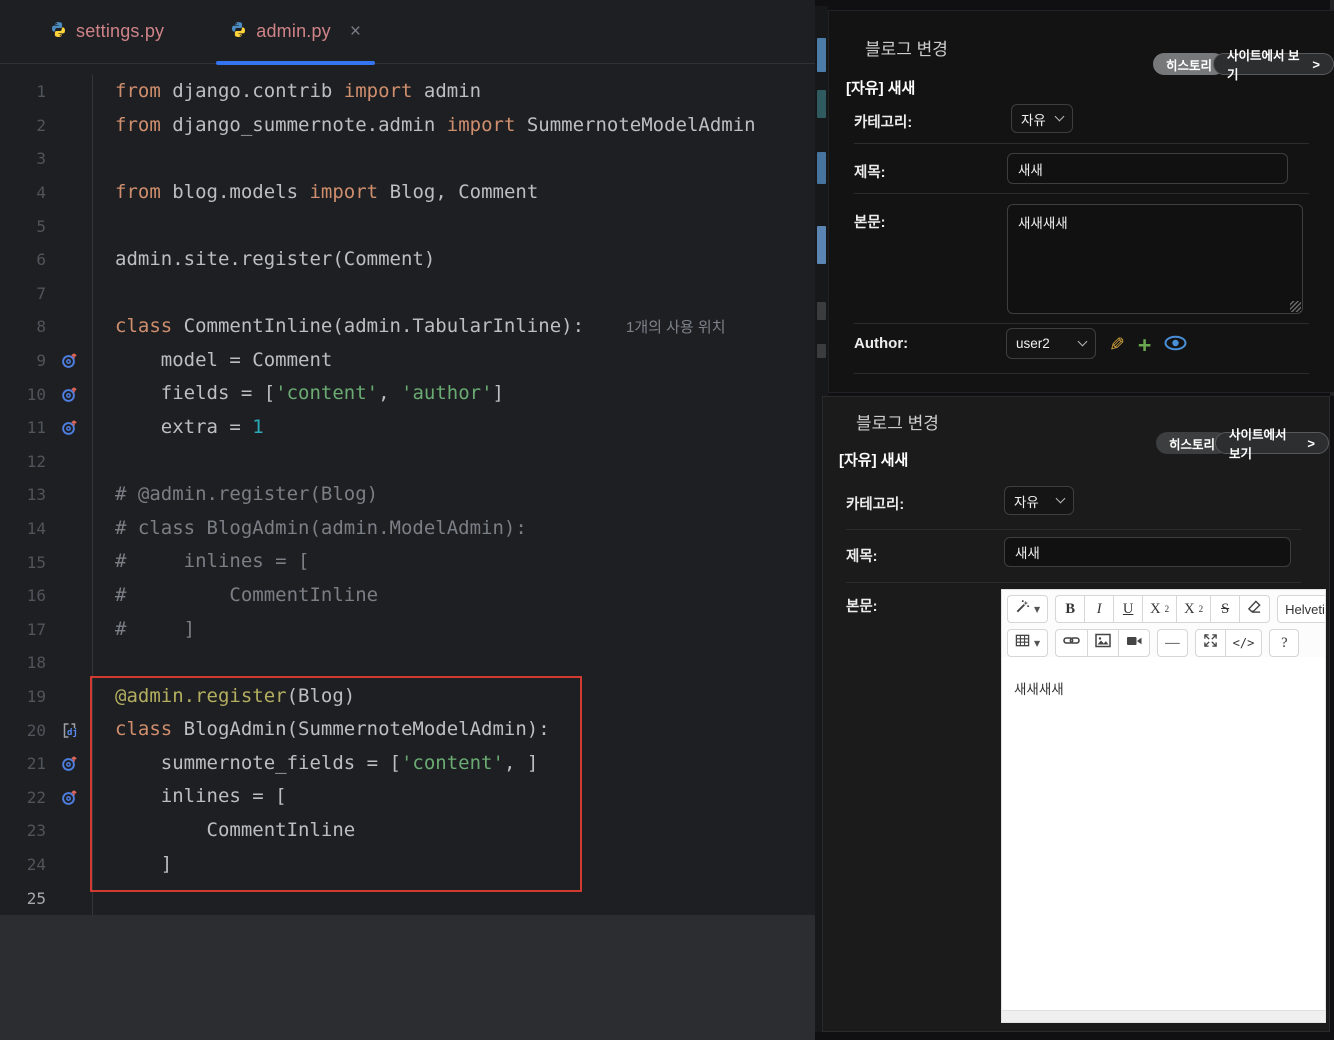 The image size is (1334, 1040). What do you see at coordinates (36, 696) in the screenshot?
I see `line-number: 19` at bounding box center [36, 696].